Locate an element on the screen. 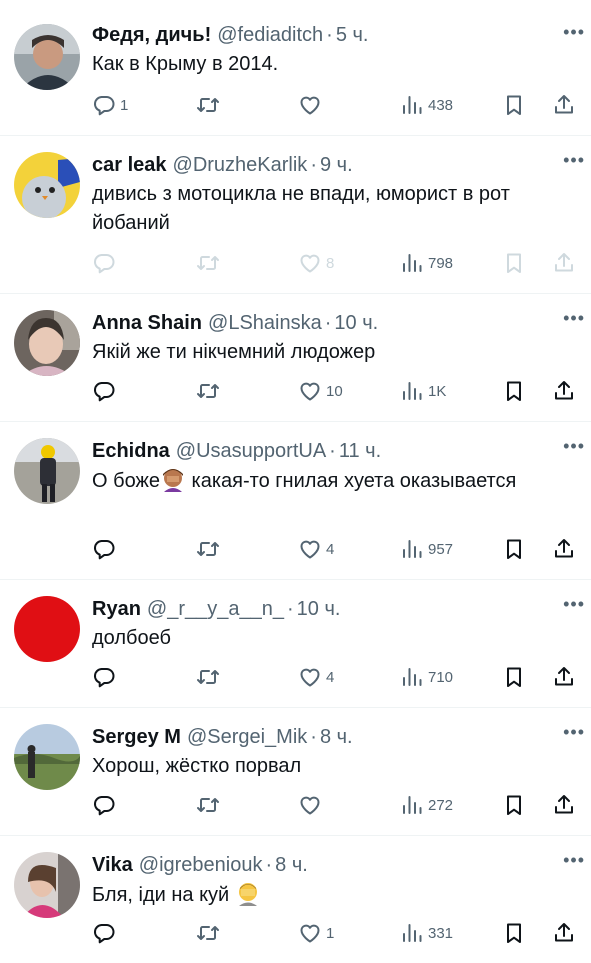  views-icon is located at coordinates (412, 391).